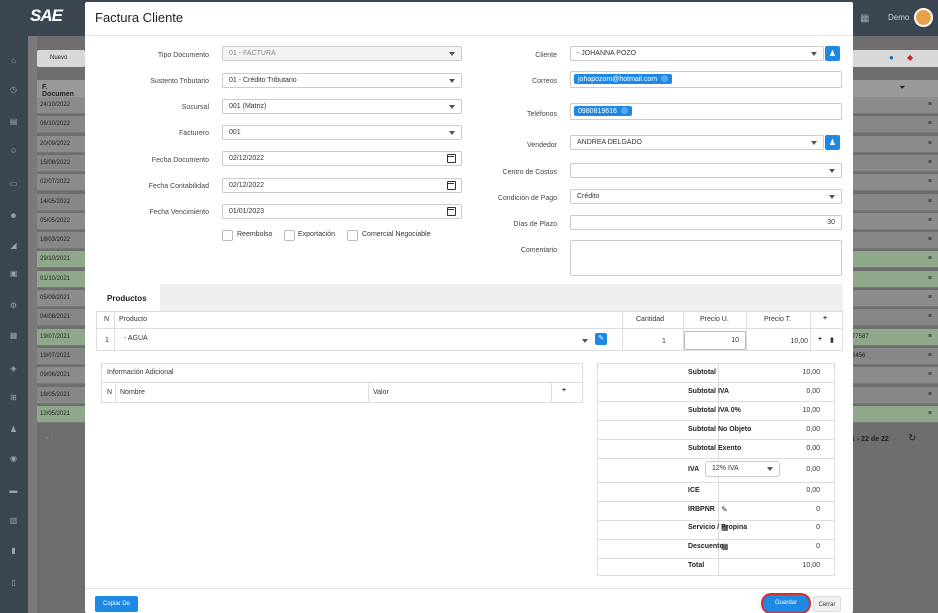 This screenshot has width=938, height=613. Describe the element at coordinates (342, 106) in the screenshot. I see `sucursal-select: 001 (Matriz)` at that location.